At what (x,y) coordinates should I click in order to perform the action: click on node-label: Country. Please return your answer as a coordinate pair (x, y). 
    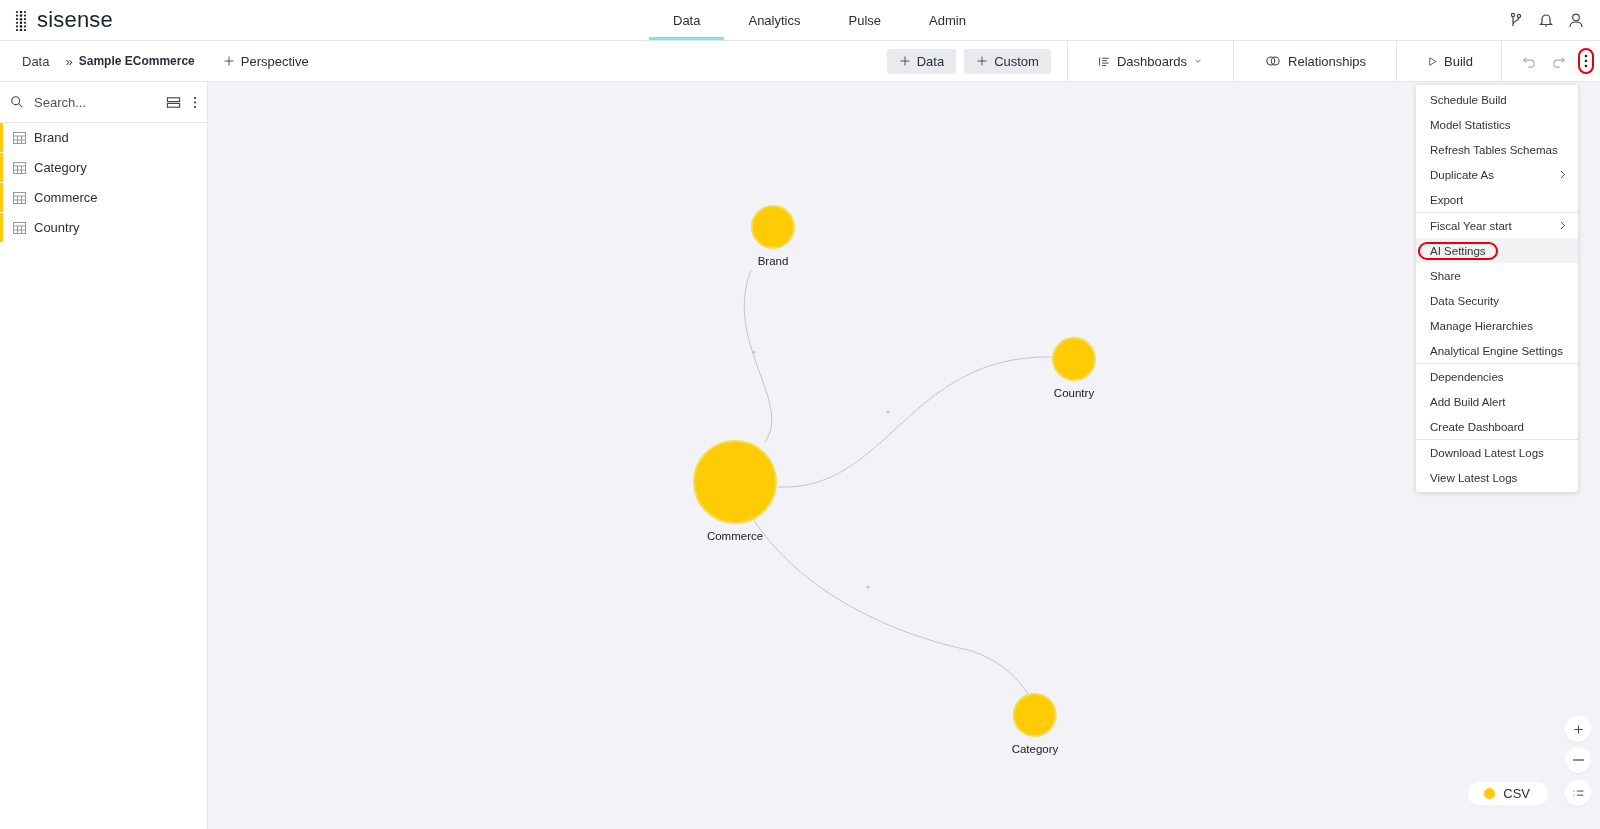
    Looking at the image, I should click on (1074, 393).